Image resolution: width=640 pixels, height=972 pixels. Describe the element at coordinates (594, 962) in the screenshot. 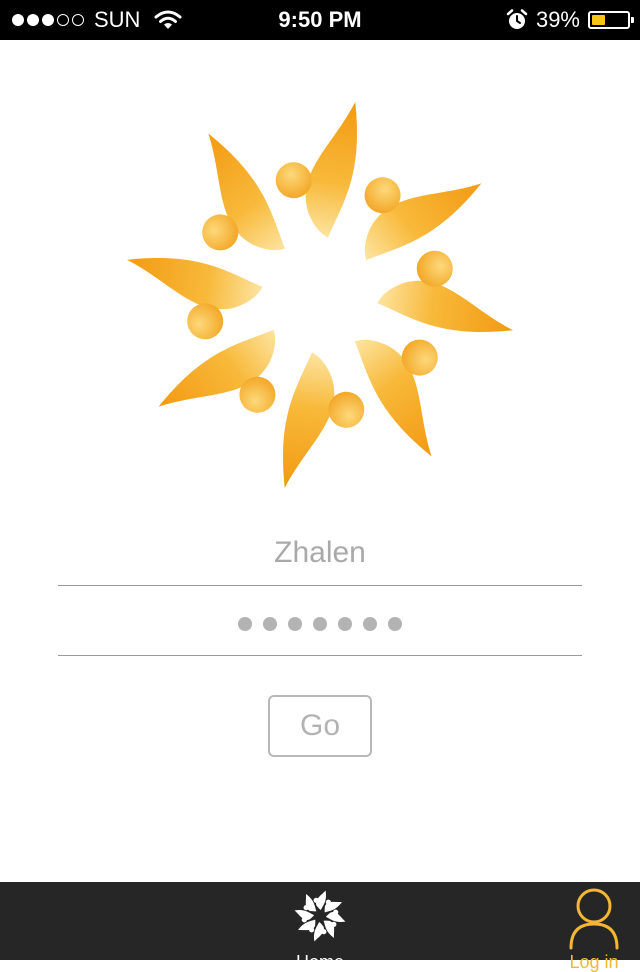

I see `tab-login-label: Log in` at that location.